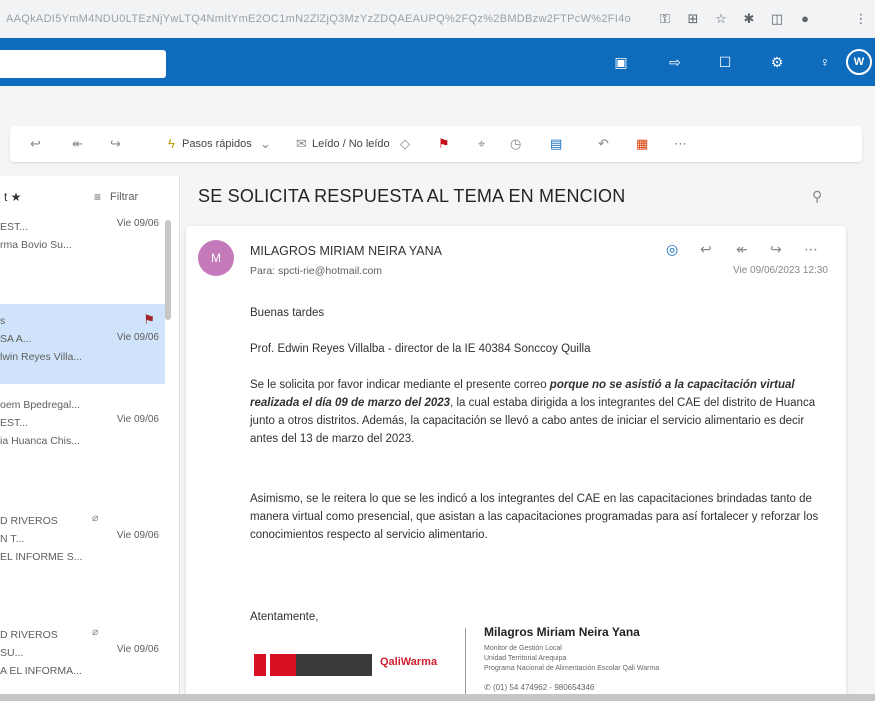 This screenshot has height=701, width=875. What do you see at coordinates (301, 143) in the screenshot?
I see `envelope-open-icon: ✉` at bounding box center [301, 143].